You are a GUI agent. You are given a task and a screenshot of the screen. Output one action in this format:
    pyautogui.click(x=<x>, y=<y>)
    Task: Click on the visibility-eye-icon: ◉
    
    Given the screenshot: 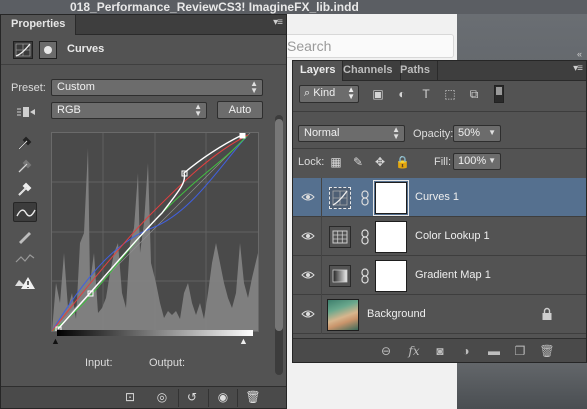 What is the action you would take?
    pyautogui.click(x=223, y=398)
    